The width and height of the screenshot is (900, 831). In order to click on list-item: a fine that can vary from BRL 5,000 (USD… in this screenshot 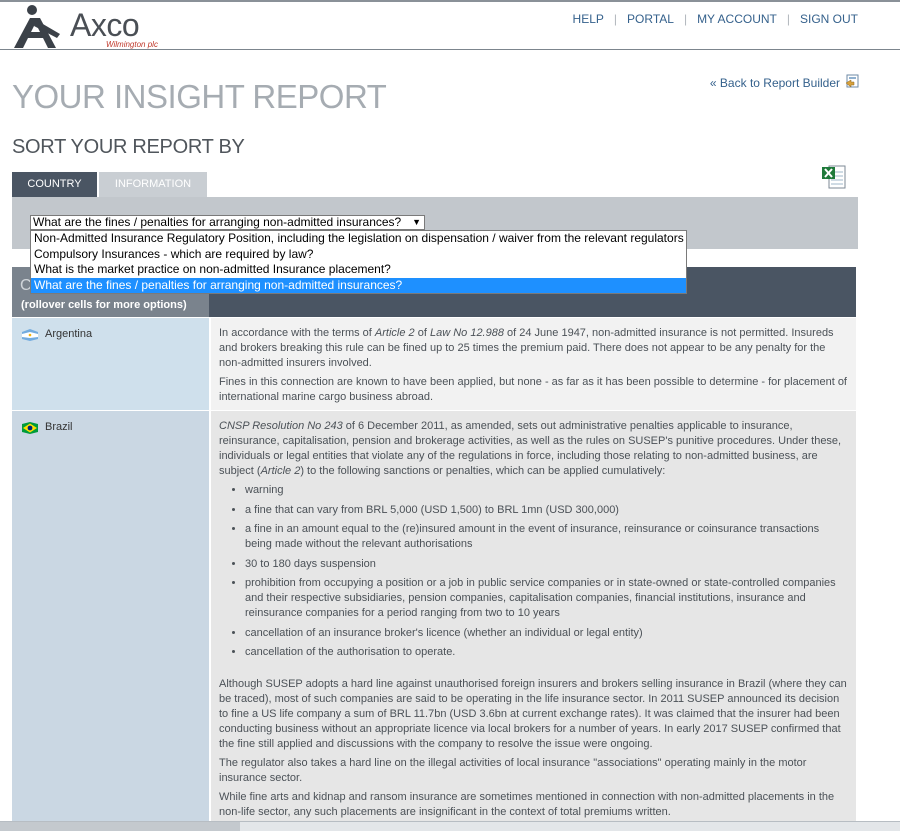, I will do `click(546, 510)`.